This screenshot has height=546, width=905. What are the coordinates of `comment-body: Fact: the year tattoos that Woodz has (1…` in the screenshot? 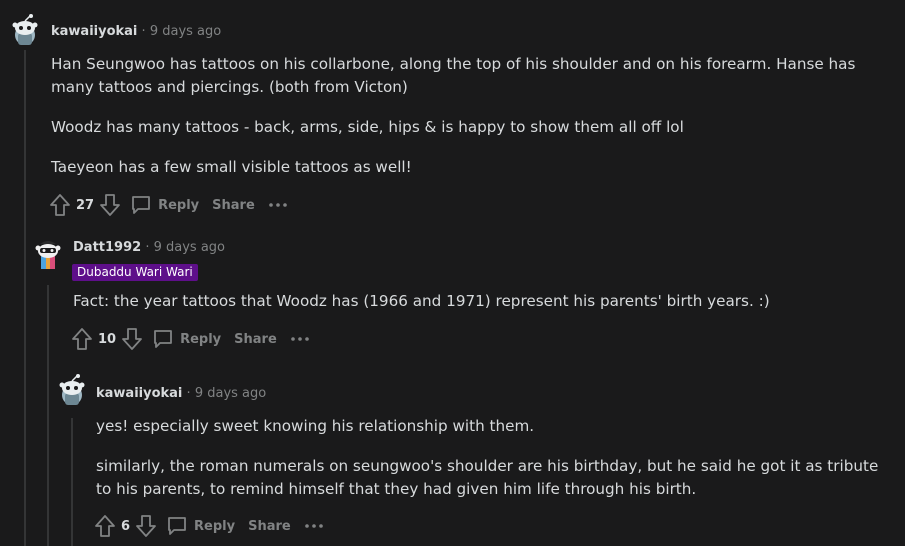 It's located at (483, 310).